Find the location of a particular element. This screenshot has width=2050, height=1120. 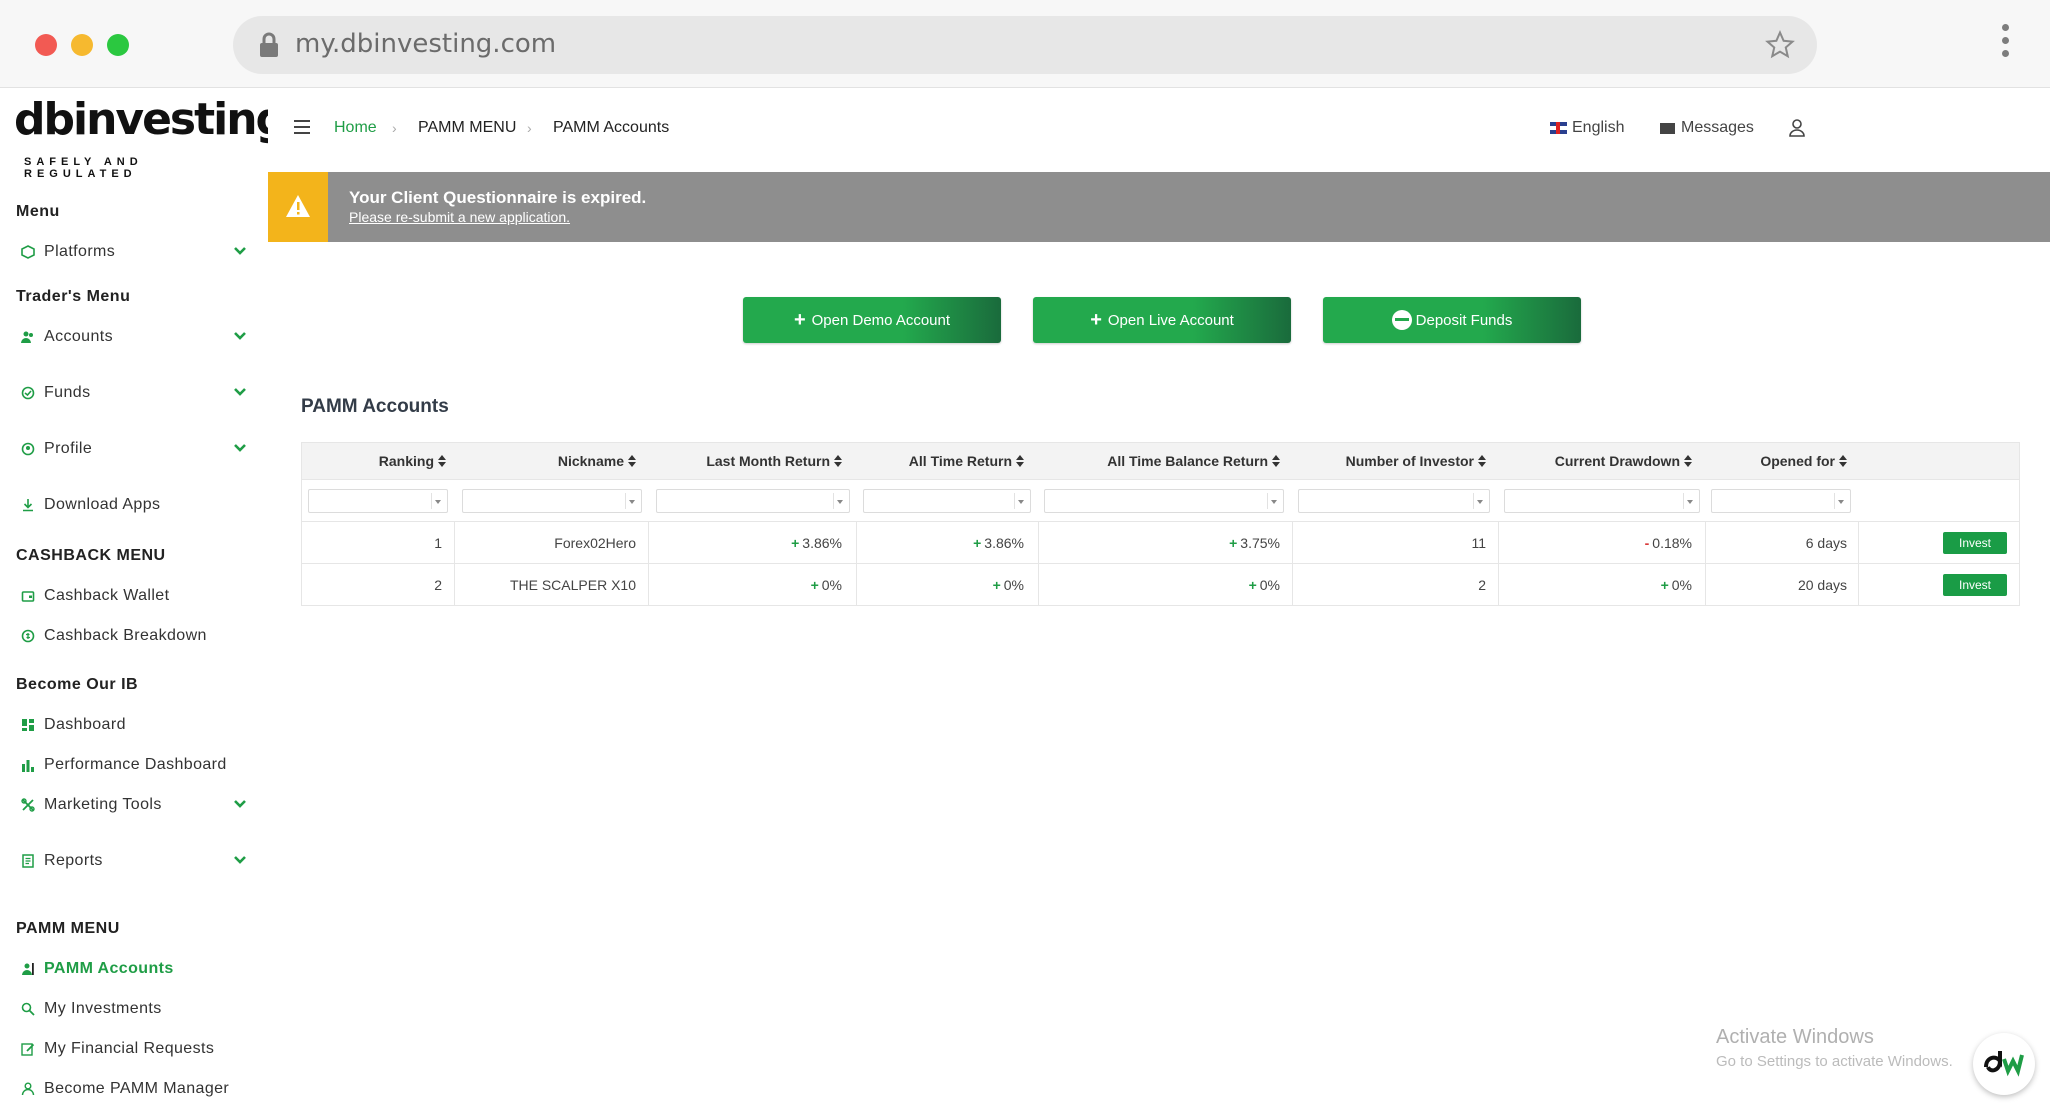

sidebar-item-cashback-breakdown: Cashback Breakdown is located at coordinates (140, 636).